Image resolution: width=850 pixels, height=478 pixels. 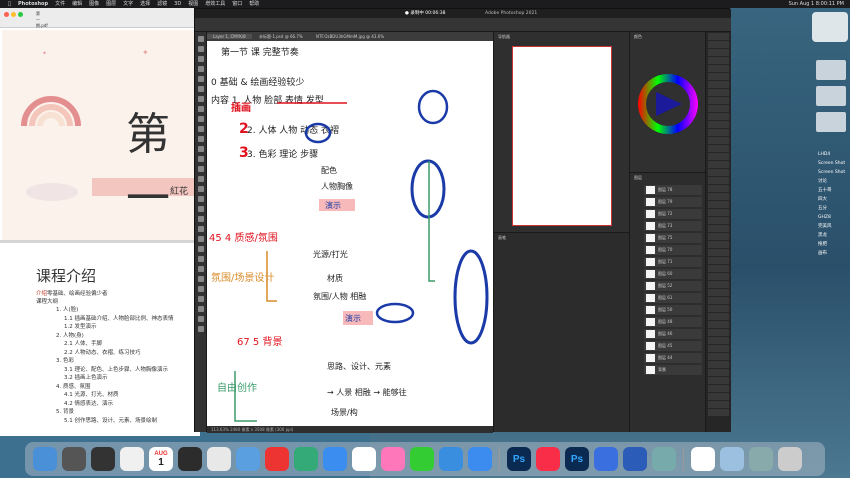 What do you see at coordinates (548, 459) in the screenshot?
I see `dock-music-icon` at bounding box center [548, 459].